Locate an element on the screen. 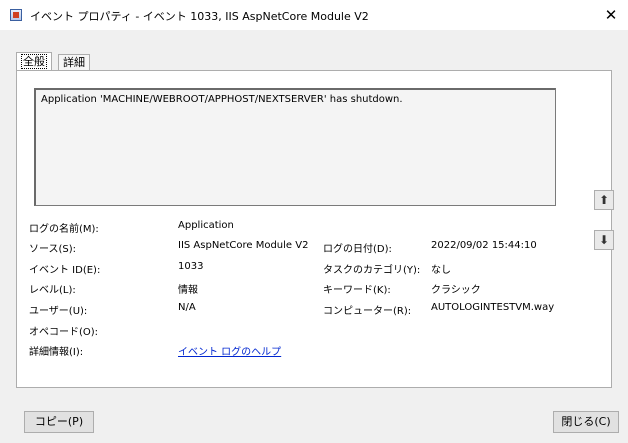 Image resolution: width=628 pixels, height=443 pixels. copy-button: コピー(P) is located at coordinates (59, 422).